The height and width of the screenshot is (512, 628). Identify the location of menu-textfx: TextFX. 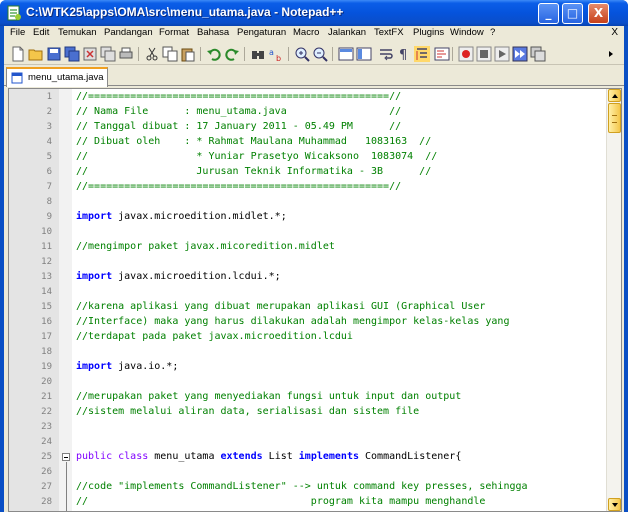
(389, 32).